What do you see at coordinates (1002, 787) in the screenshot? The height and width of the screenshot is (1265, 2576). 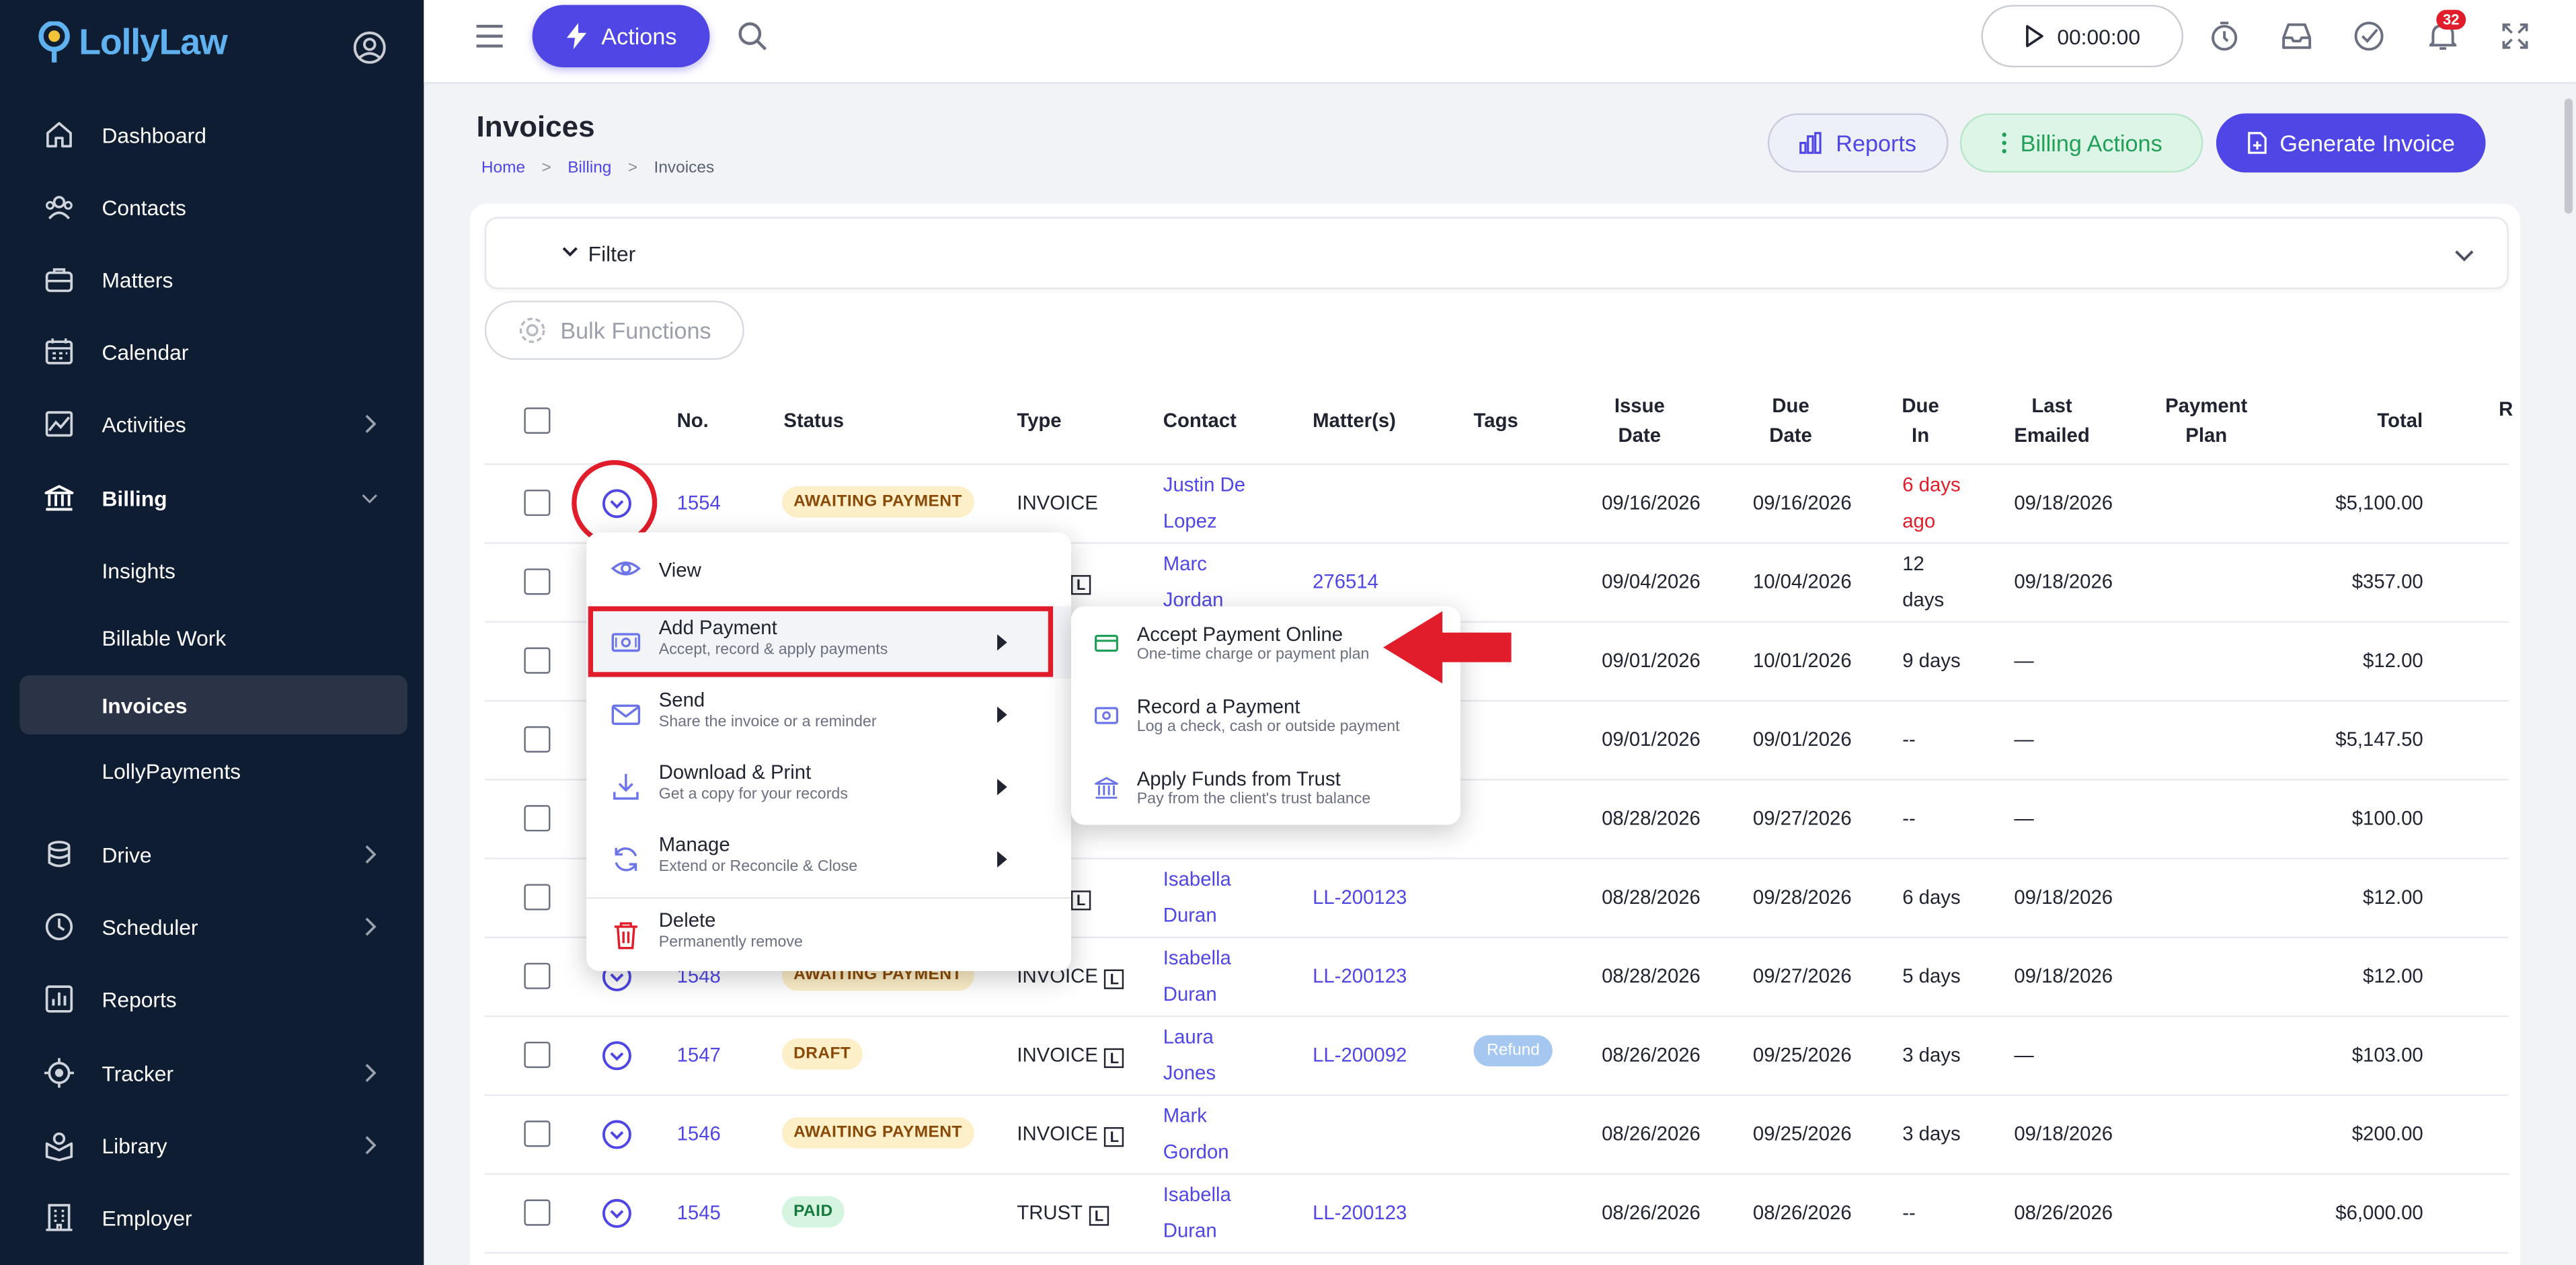 I see `caret-right-icon` at bounding box center [1002, 787].